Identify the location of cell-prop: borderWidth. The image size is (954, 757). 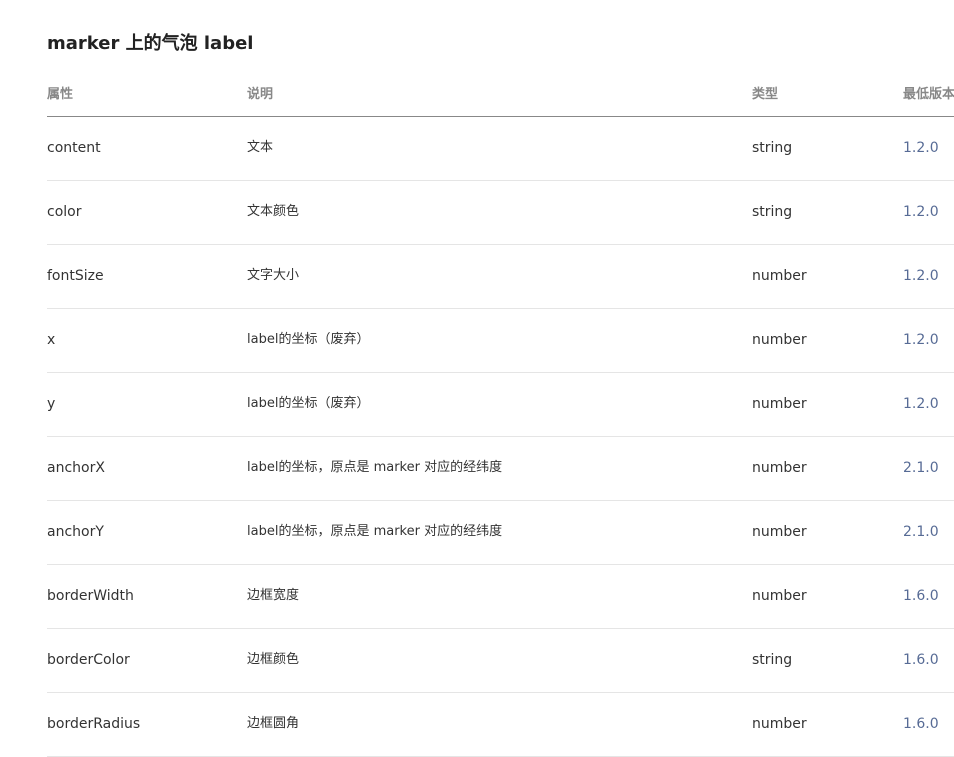
(90, 596).